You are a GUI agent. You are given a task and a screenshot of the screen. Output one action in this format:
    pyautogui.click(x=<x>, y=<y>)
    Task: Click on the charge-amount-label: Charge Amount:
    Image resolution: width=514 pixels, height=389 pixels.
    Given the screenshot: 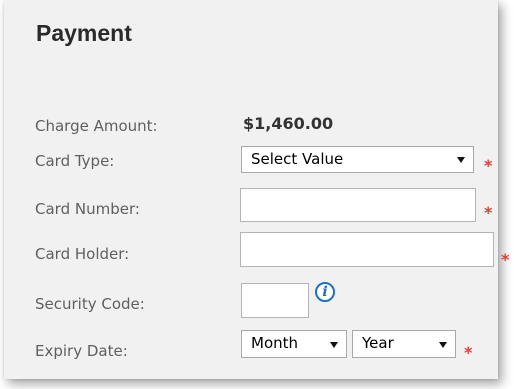 What is the action you would take?
    pyautogui.click(x=96, y=126)
    